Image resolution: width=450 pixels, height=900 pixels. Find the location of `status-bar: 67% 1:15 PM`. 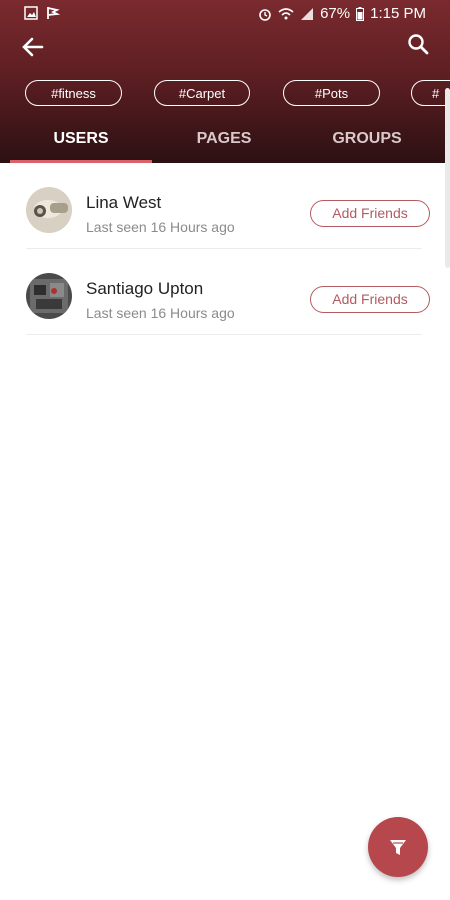

status-bar: 67% 1:15 PM is located at coordinates (225, 15).